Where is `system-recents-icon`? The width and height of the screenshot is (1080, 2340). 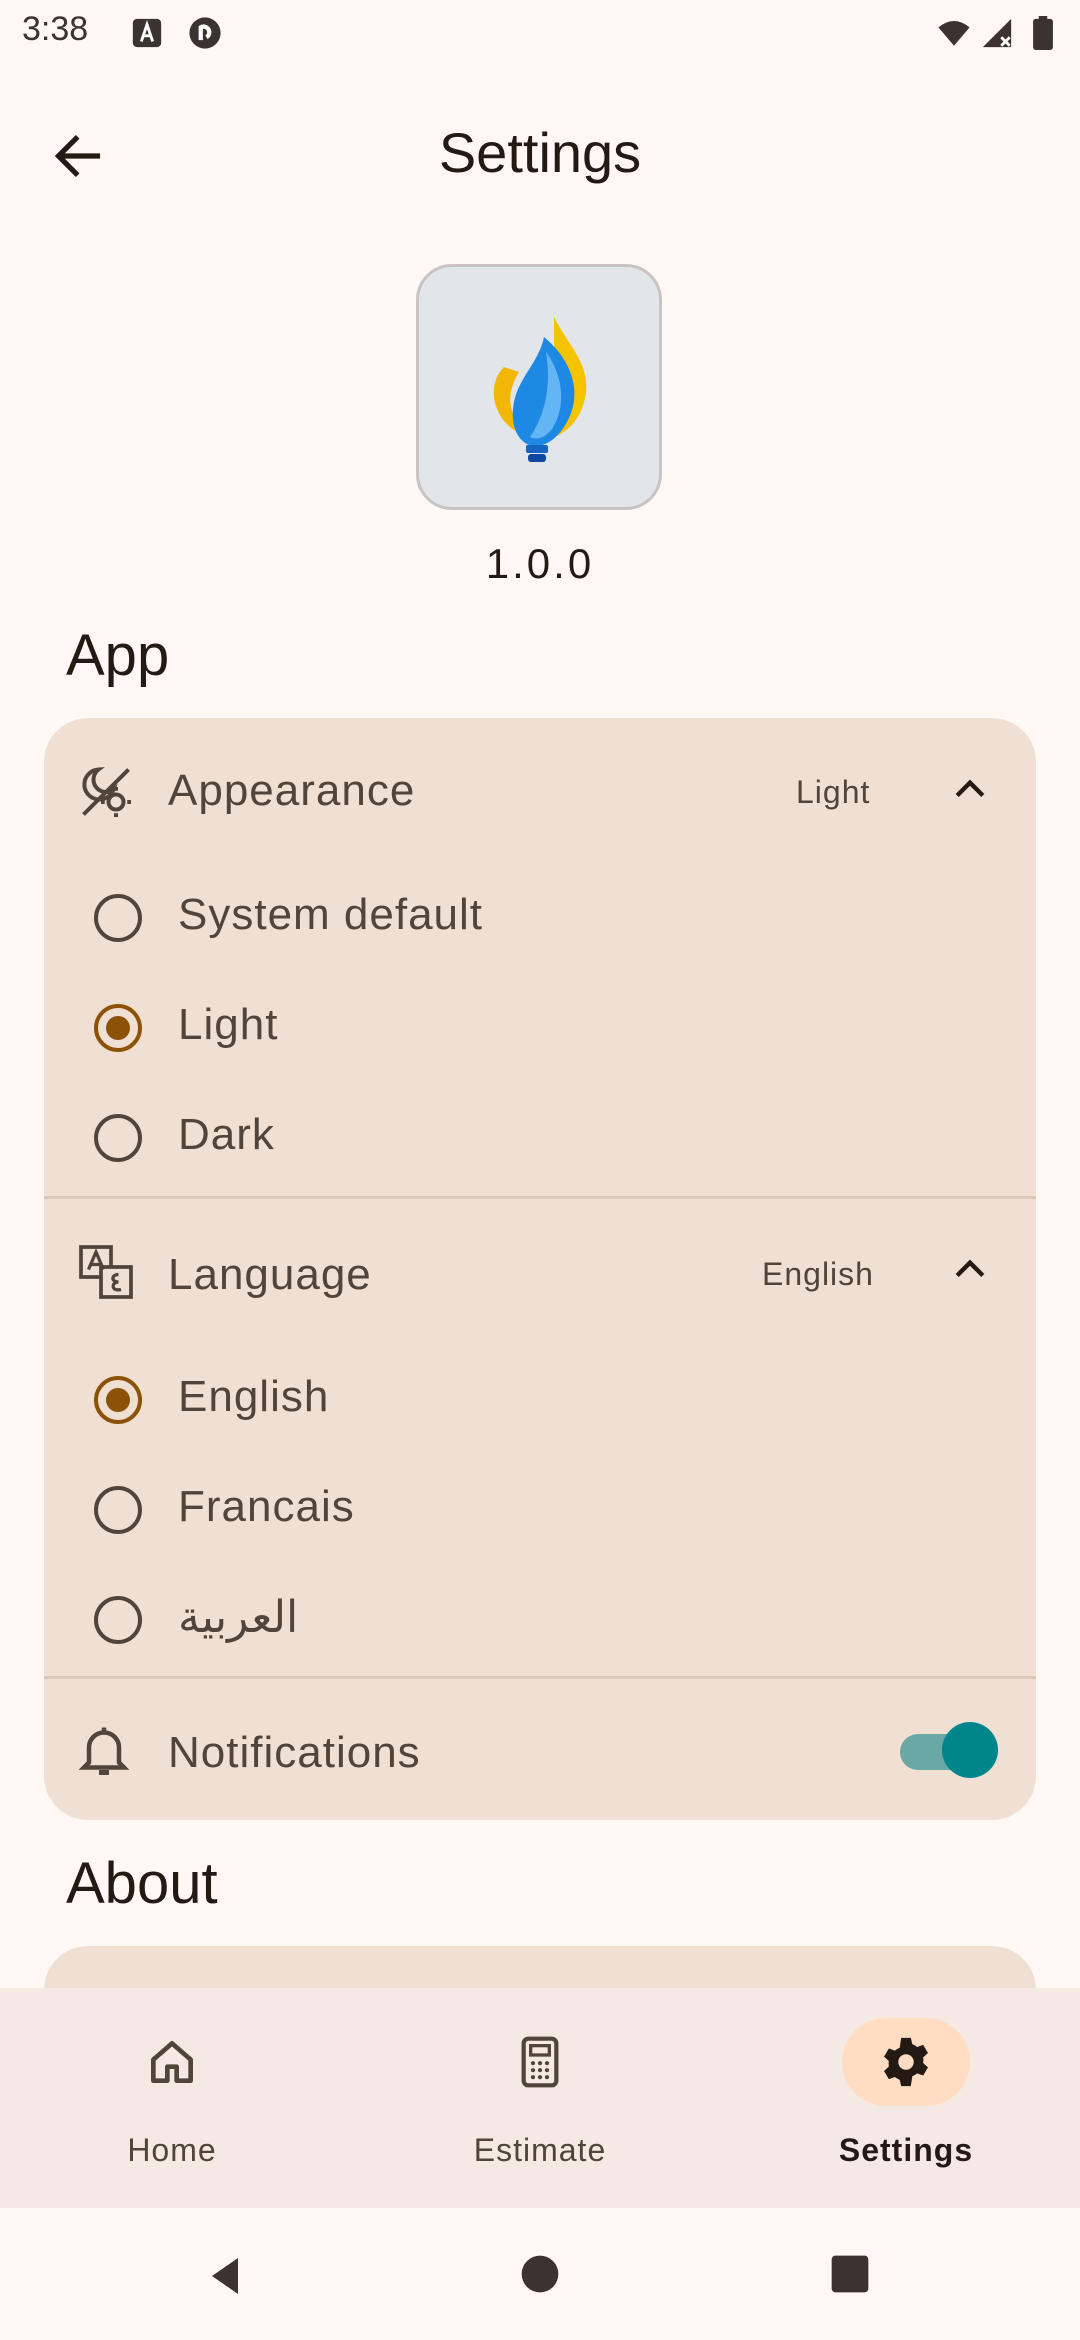
system-recents-icon is located at coordinates (850, 2274).